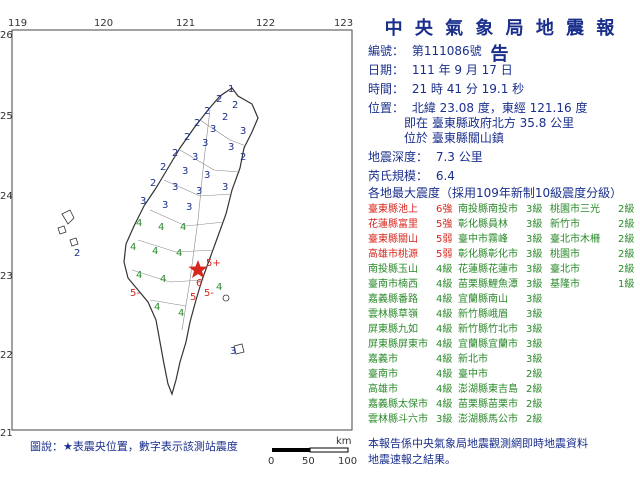 The image size is (640, 484). Describe the element at coordinates (503, 222) in the screenshot. I see `intensity-row: 花蓮縣富里 5強 彰化縣員林 3級 新竹市 2級` at that location.